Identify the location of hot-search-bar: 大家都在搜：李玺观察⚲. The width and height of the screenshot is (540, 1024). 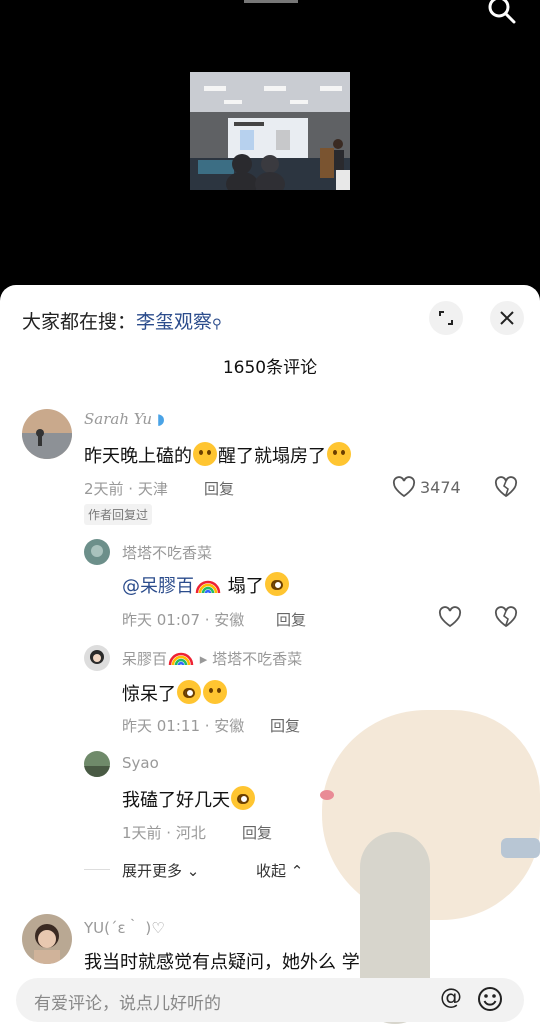
(122, 320).